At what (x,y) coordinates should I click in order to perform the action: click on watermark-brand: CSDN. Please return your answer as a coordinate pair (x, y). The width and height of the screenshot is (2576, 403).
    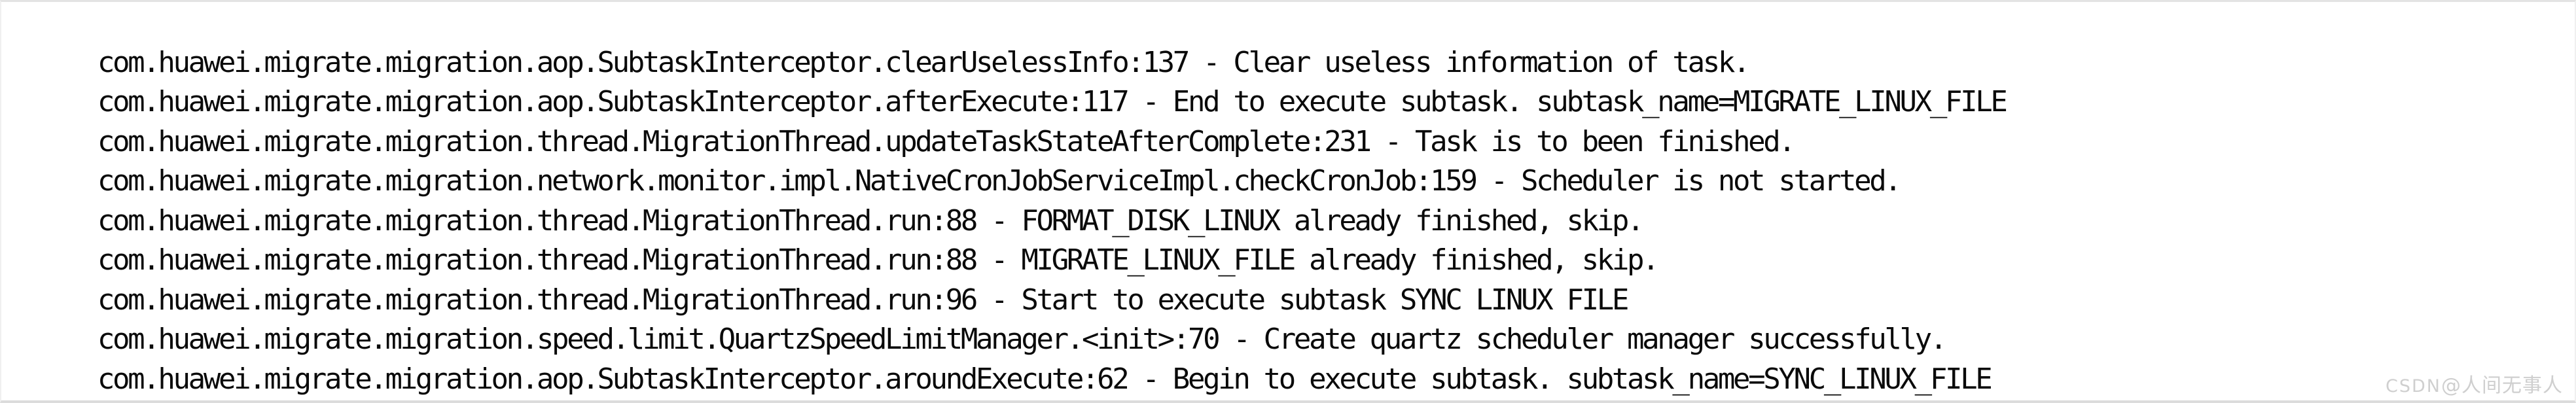
    Looking at the image, I should click on (2413, 386).